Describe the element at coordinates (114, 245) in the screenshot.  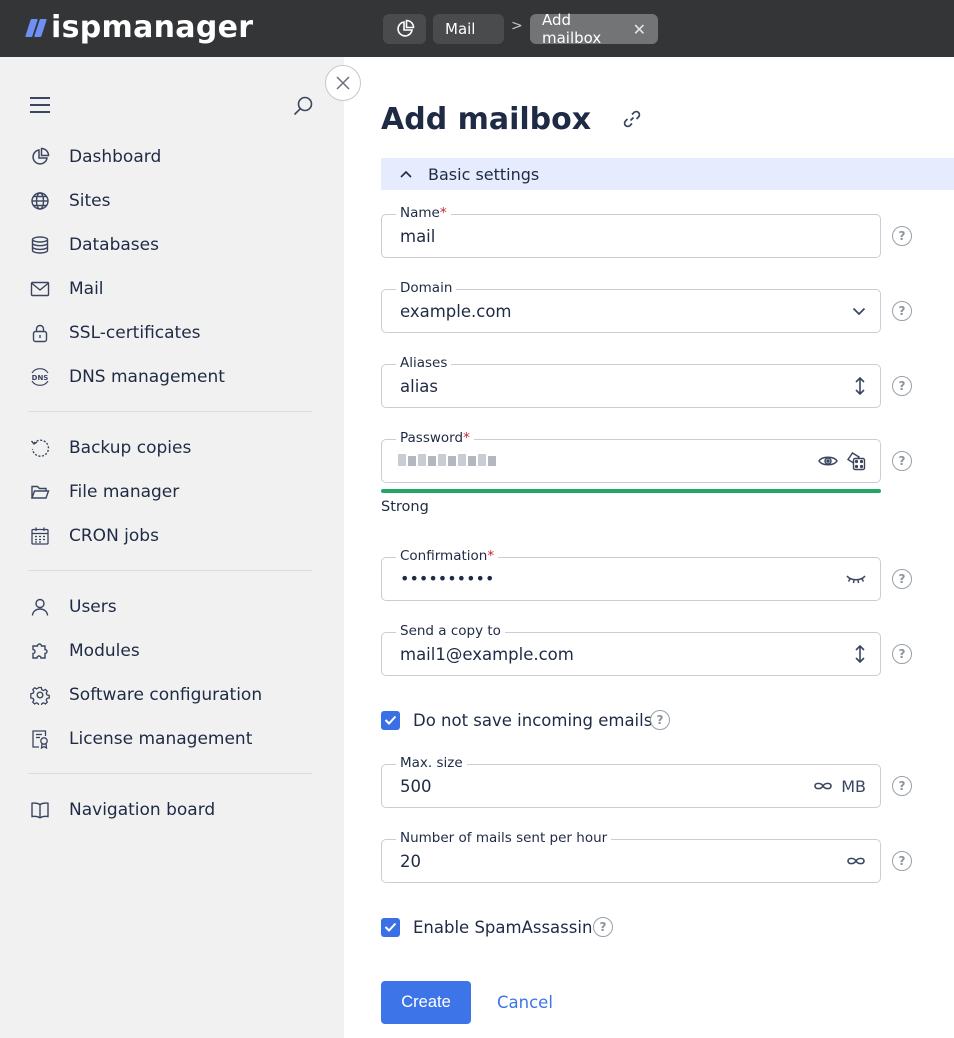
I see `sidebar-item-label: Databases` at that location.